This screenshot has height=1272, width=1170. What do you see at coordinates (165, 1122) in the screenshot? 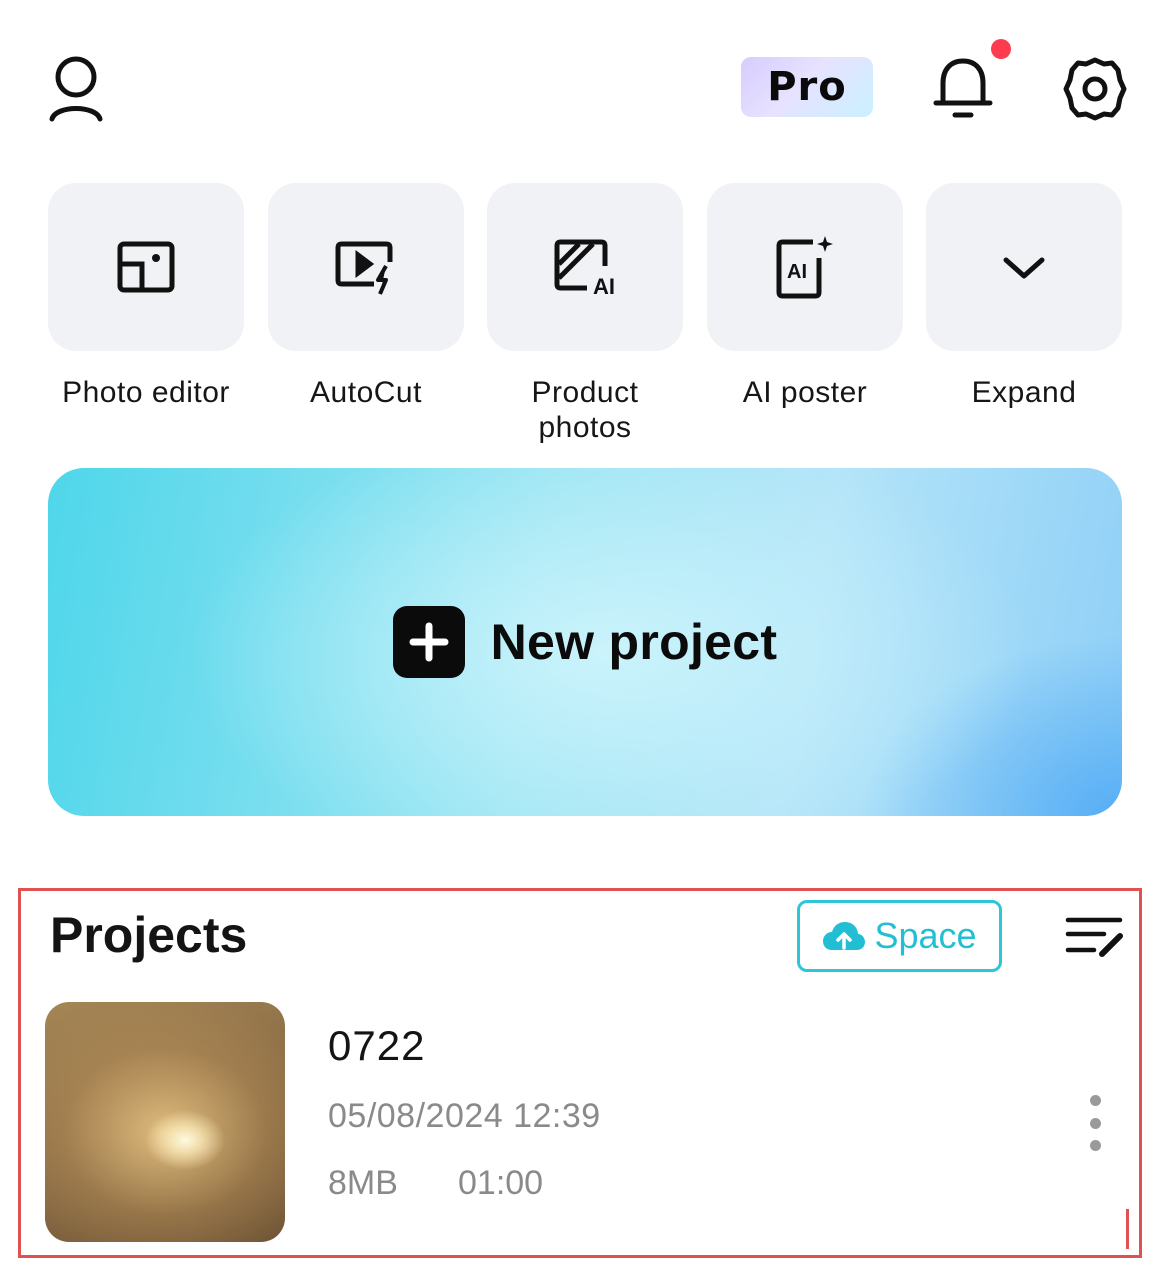
I see `project-thumbnail` at bounding box center [165, 1122].